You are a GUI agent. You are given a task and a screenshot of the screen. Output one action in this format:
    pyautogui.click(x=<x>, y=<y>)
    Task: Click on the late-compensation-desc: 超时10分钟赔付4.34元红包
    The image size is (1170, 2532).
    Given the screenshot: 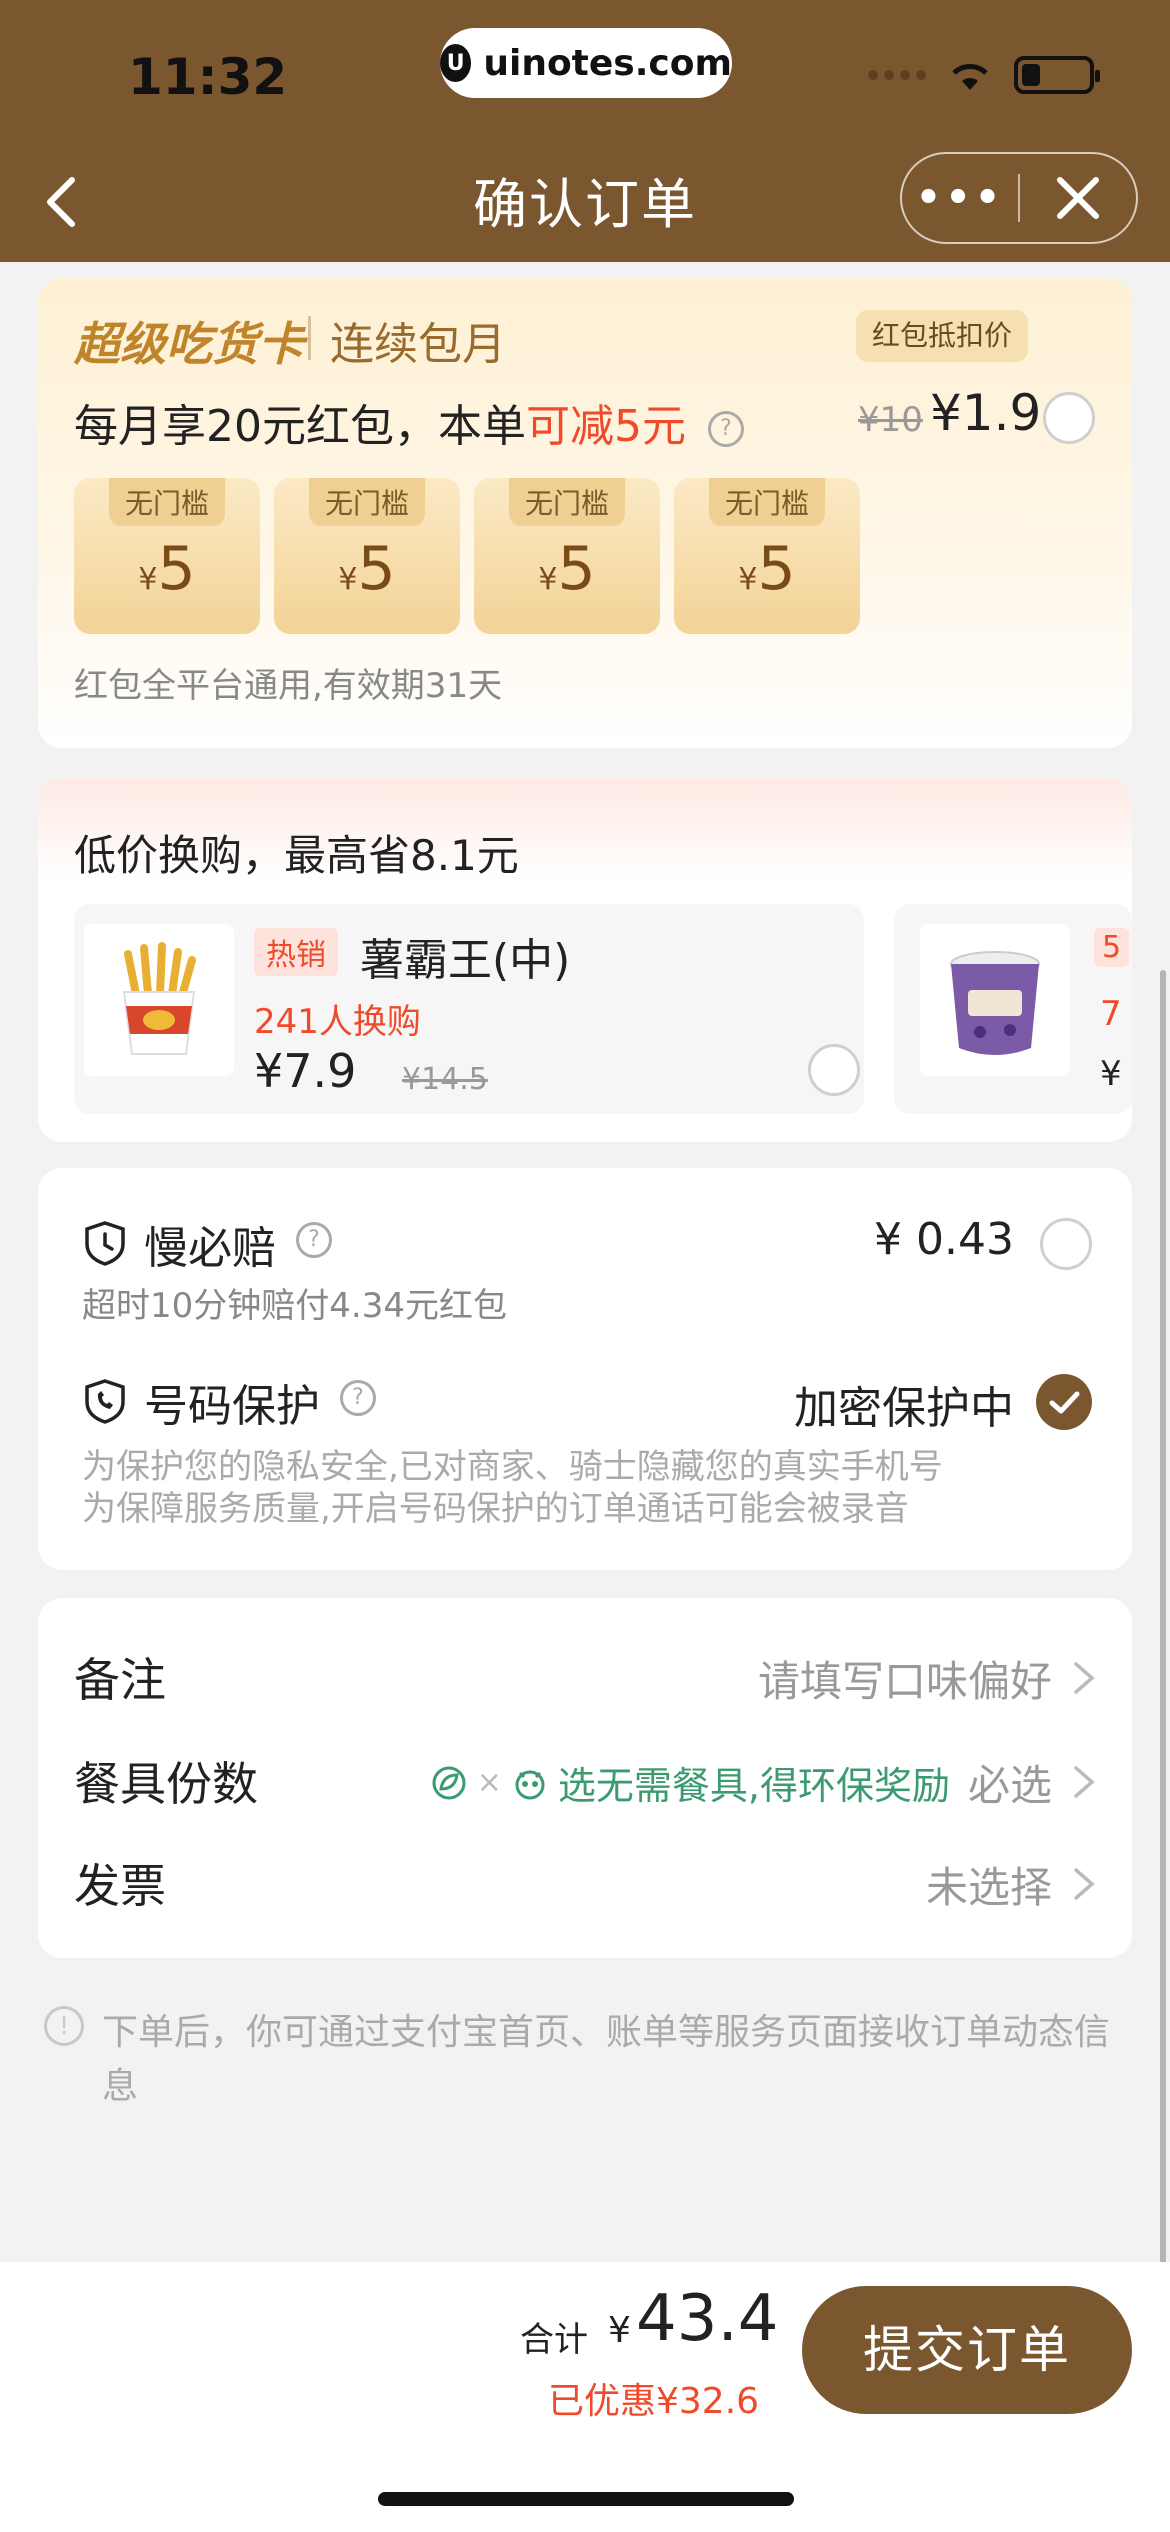 What is the action you would take?
    pyautogui.click(x=294, y=1306)
    